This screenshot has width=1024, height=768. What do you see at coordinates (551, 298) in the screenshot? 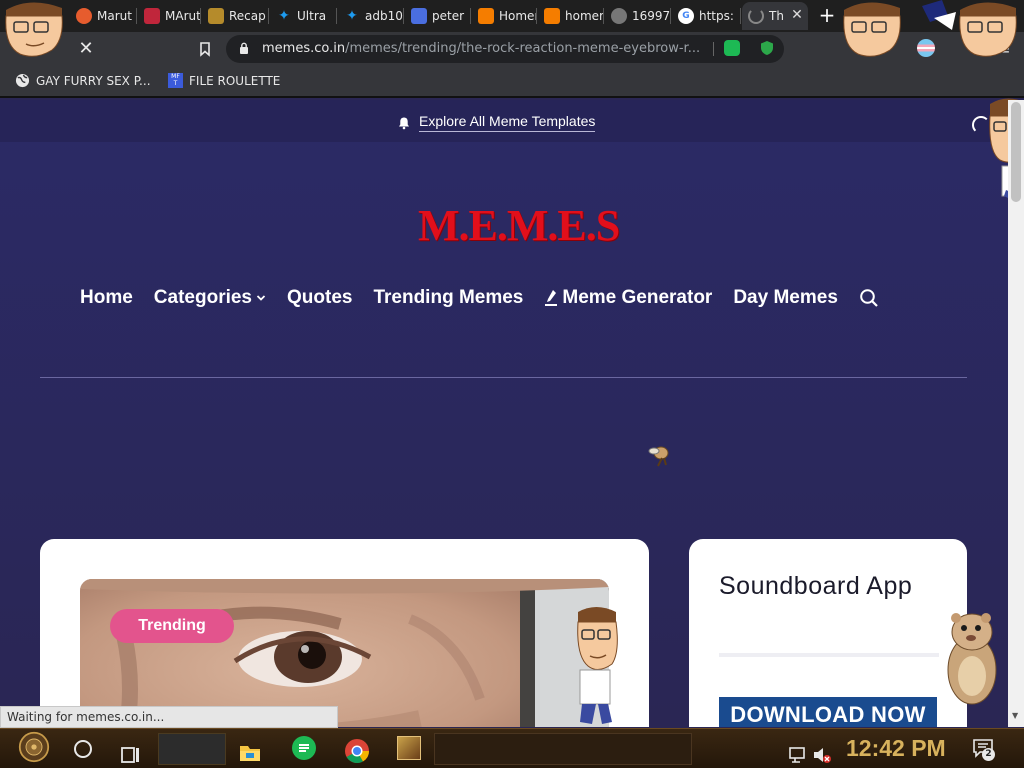
I see `pen-icon` at bounding box center [551, 298].